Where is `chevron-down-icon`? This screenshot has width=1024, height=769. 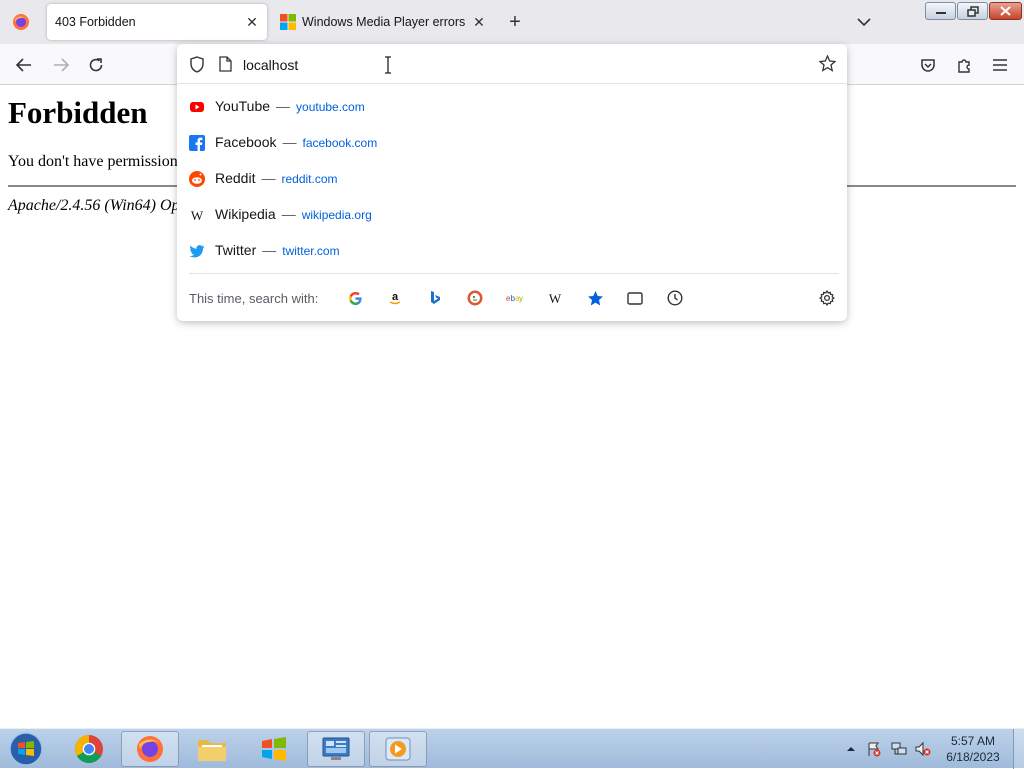
chevron-down-icon is located at coordinates (864, 22).